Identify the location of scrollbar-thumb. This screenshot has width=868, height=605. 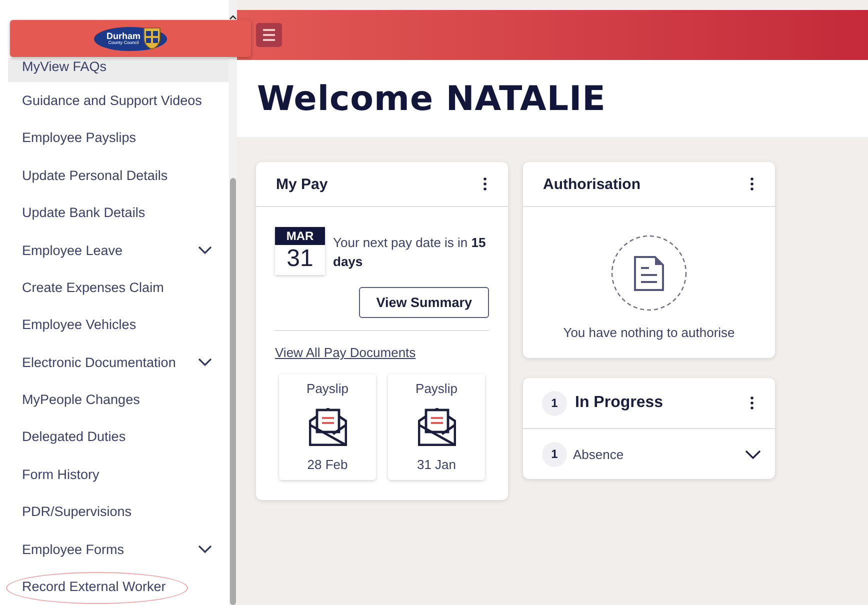
(233, 391).